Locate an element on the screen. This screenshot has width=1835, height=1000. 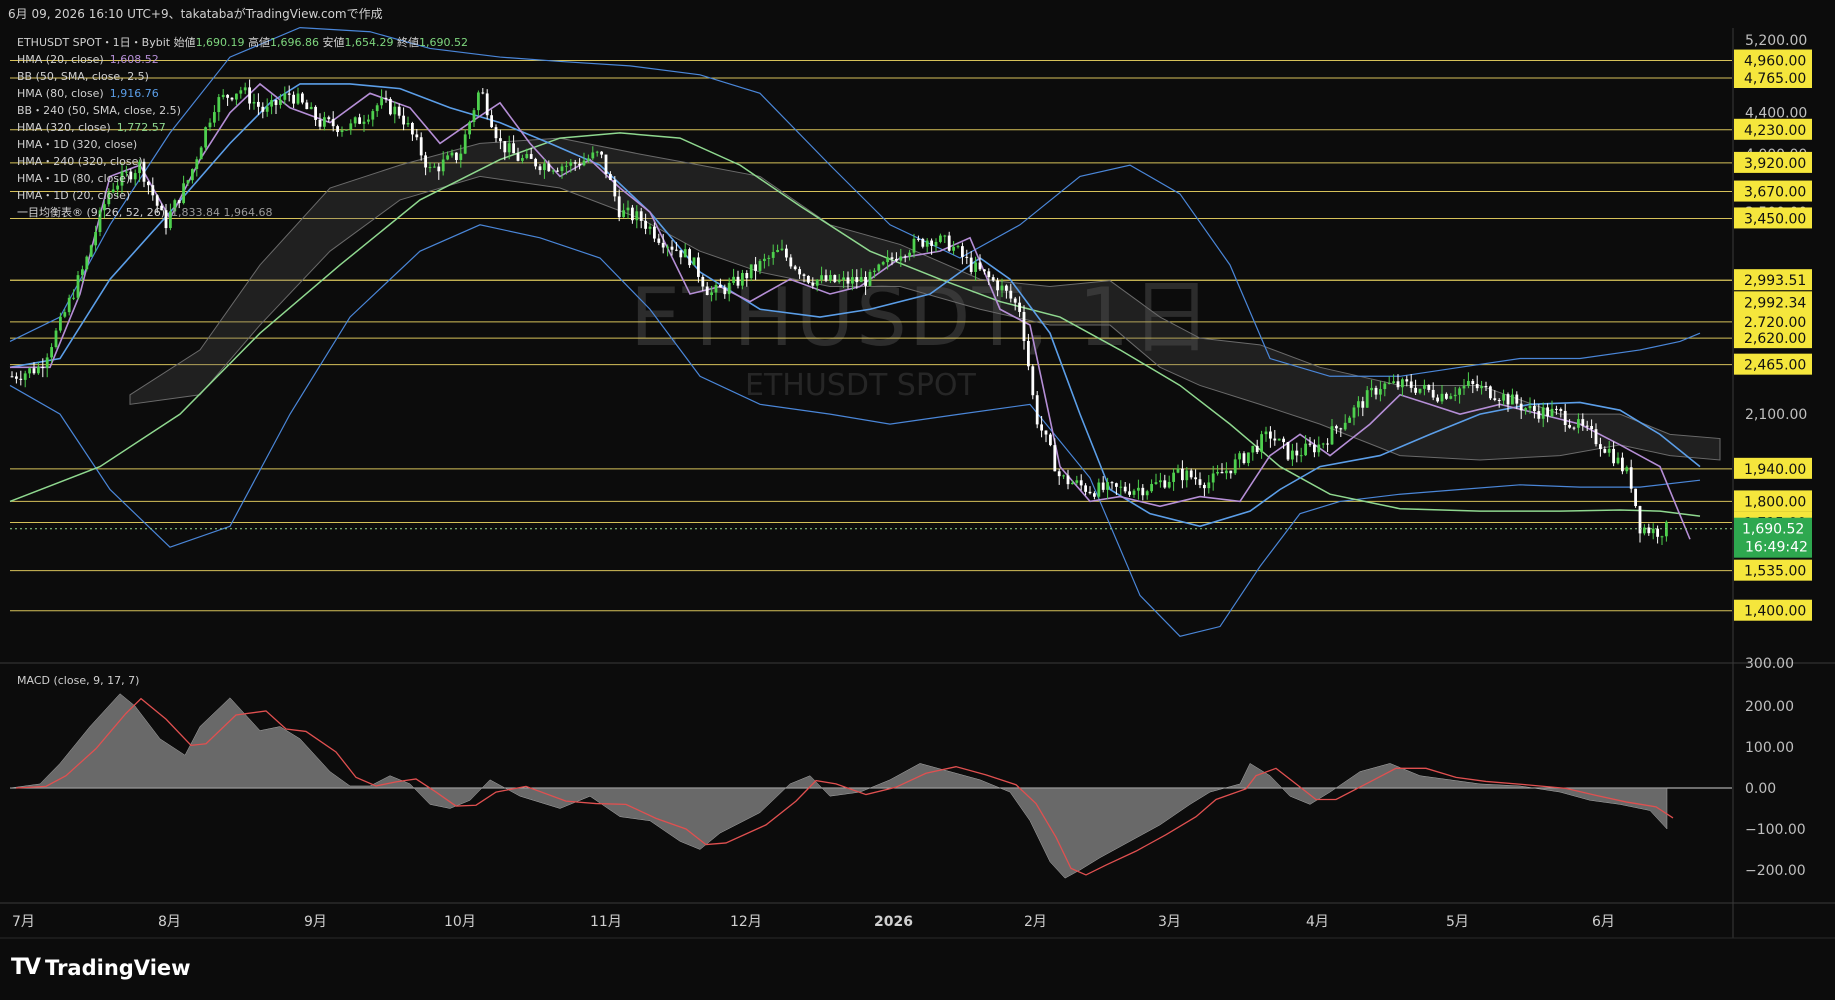
tradingview-logo: TV TradingView is located at coordinates (101, 967).